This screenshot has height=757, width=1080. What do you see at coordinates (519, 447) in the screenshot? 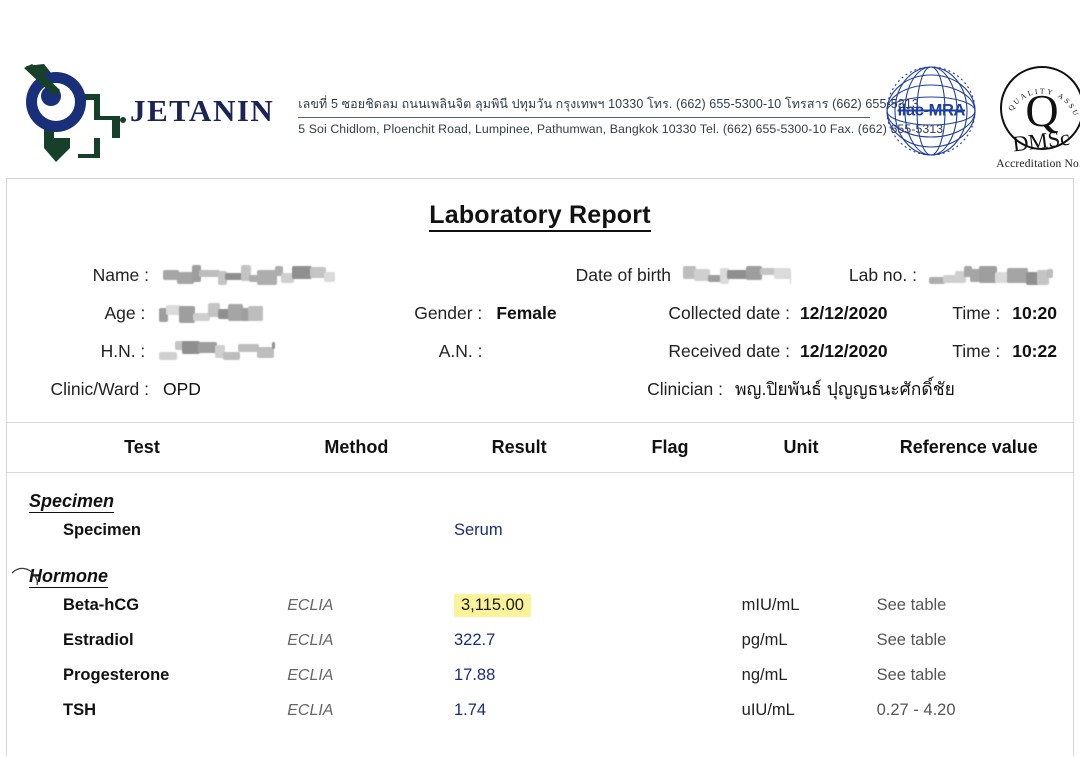
I see `column-header-result: Result` at bounding box center [519, 447].